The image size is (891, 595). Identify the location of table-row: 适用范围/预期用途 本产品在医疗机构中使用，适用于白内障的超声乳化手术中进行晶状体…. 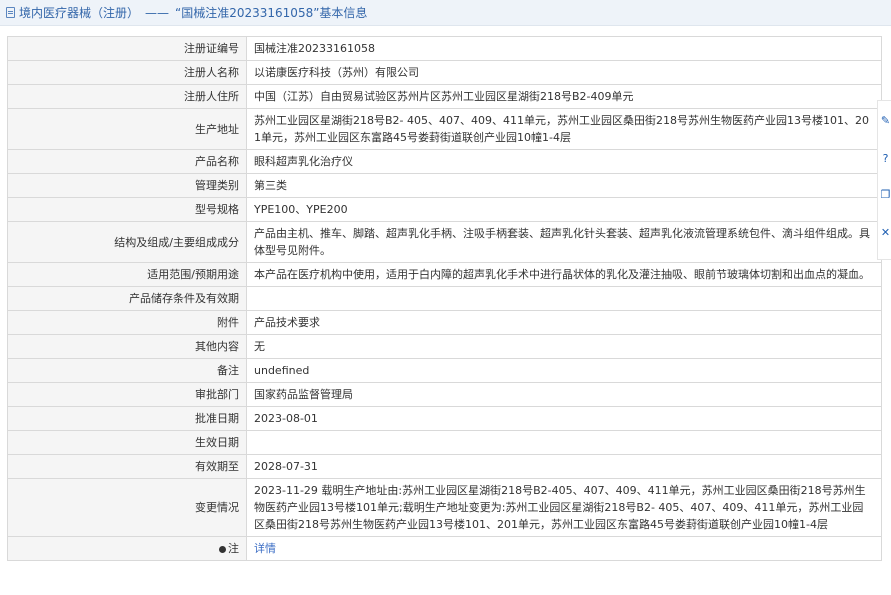
(444, 274).